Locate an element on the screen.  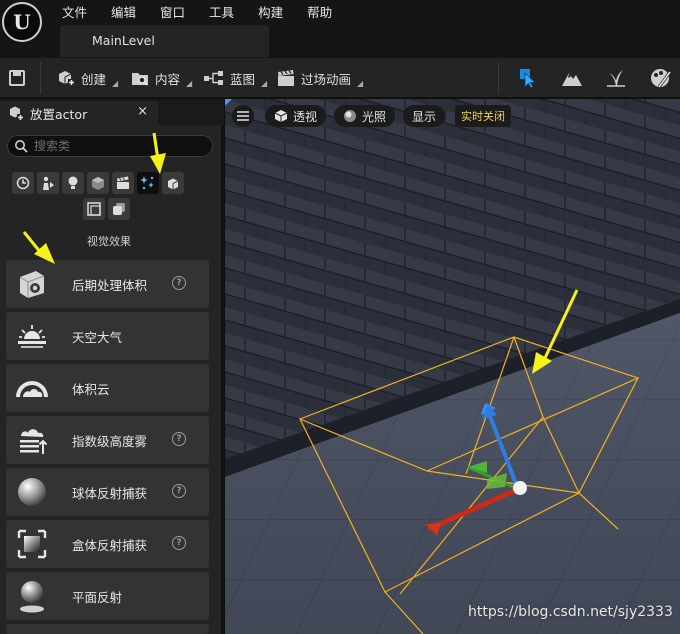
clapperboard-icon is located at coordinates (286, 78).